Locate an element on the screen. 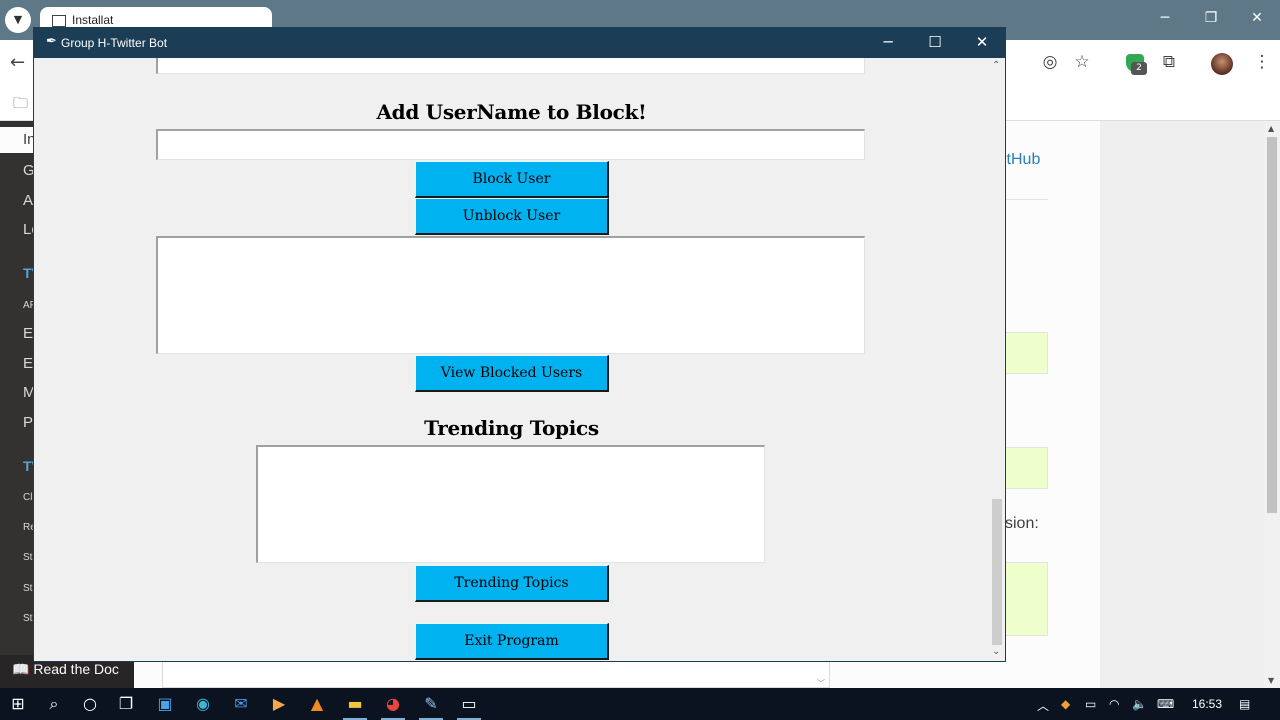 The height and width of the screenshot is (720, 1280). sidebar-item: P is located at coordinates (28, 422).